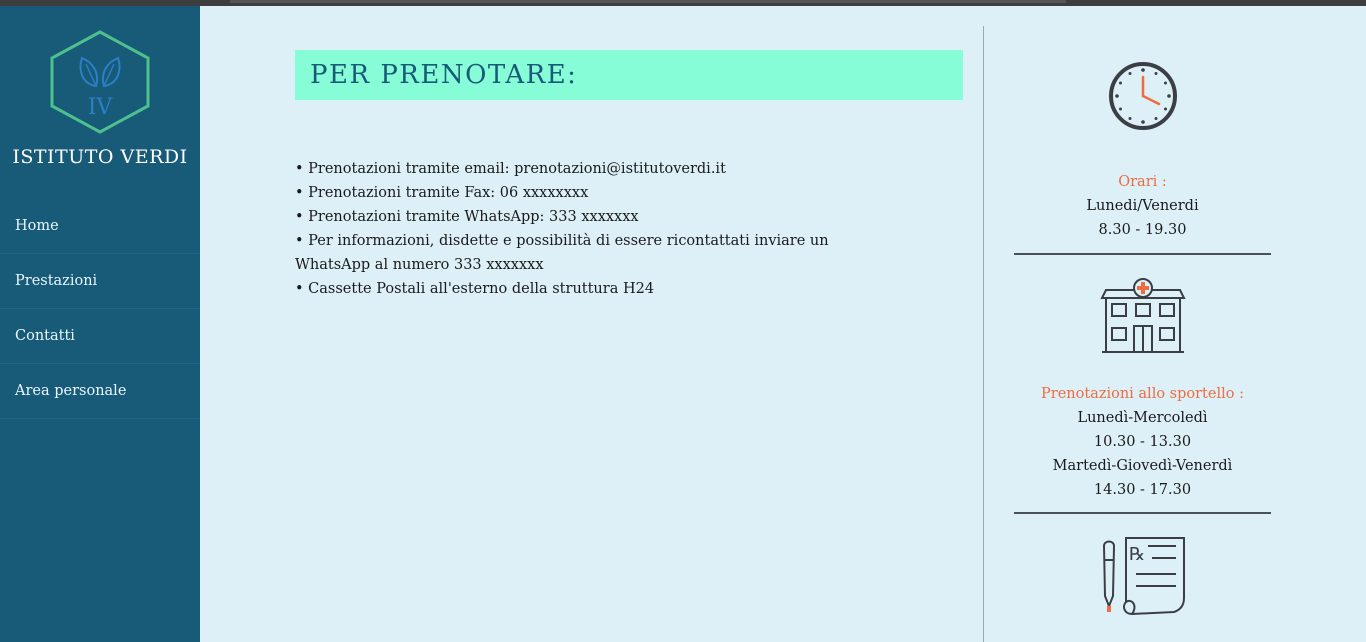  Describe the element at coordinates (1142, 490) in the screenshot. I see `desk-hours-2: 14.30 - 17.30` at that location.